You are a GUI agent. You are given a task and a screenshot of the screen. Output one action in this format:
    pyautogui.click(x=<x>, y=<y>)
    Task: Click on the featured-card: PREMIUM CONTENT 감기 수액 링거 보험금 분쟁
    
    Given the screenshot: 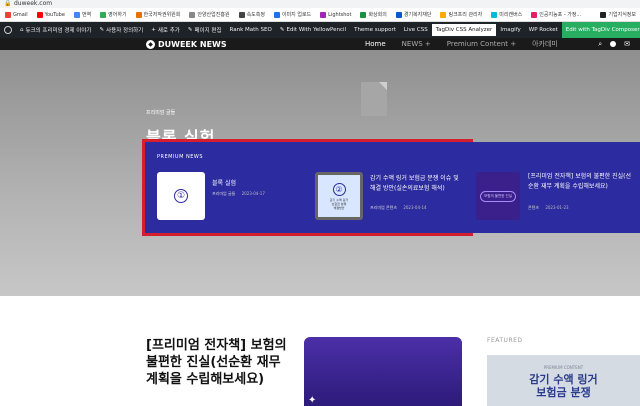 What is the action you would take?
    pyautogui.click(x=563, y=380)
    